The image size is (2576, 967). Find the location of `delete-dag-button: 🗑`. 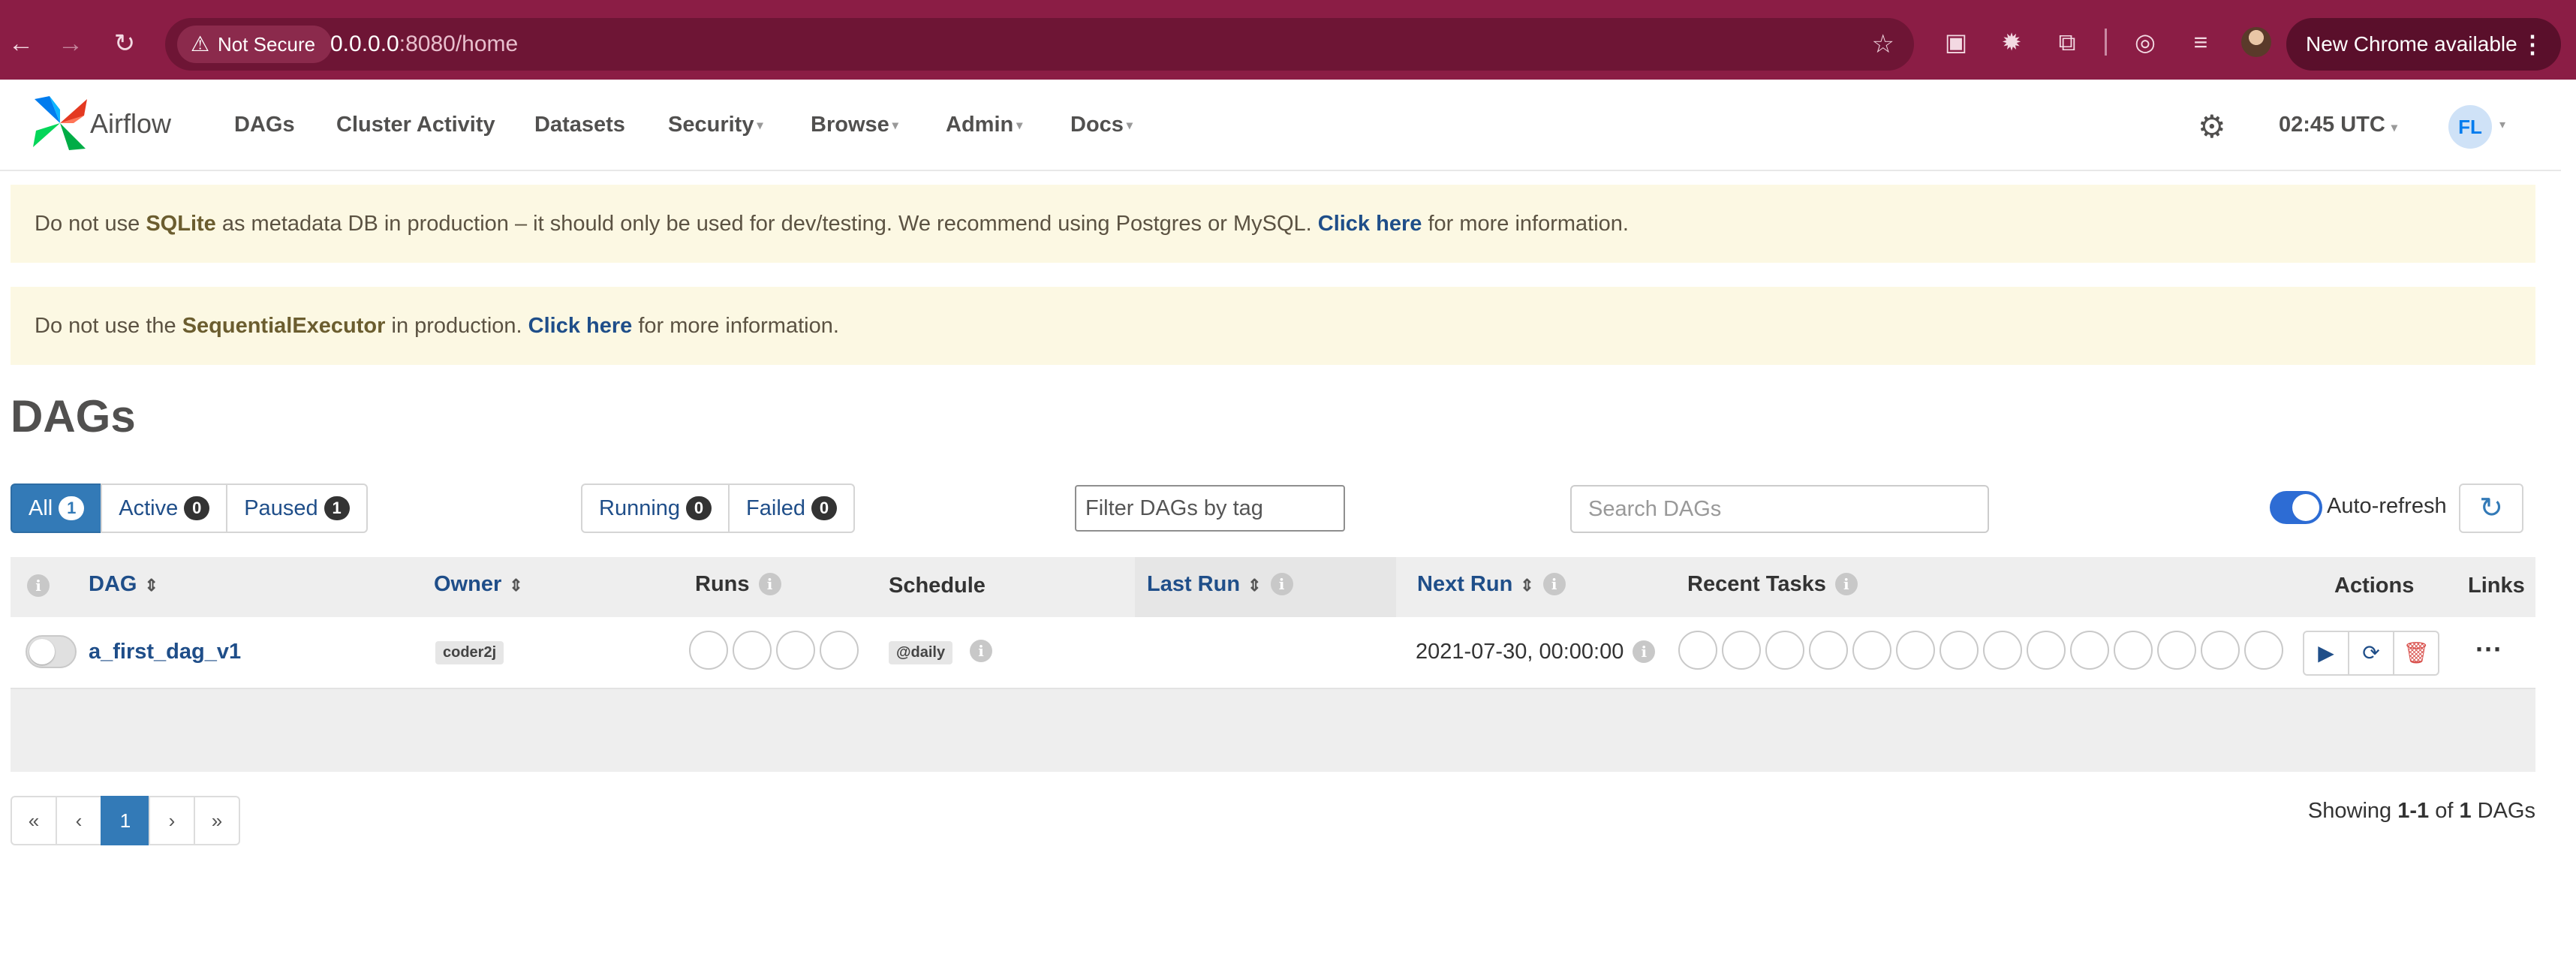

delete-dag-button: 🗑 is located at coordinates (2416, 653).